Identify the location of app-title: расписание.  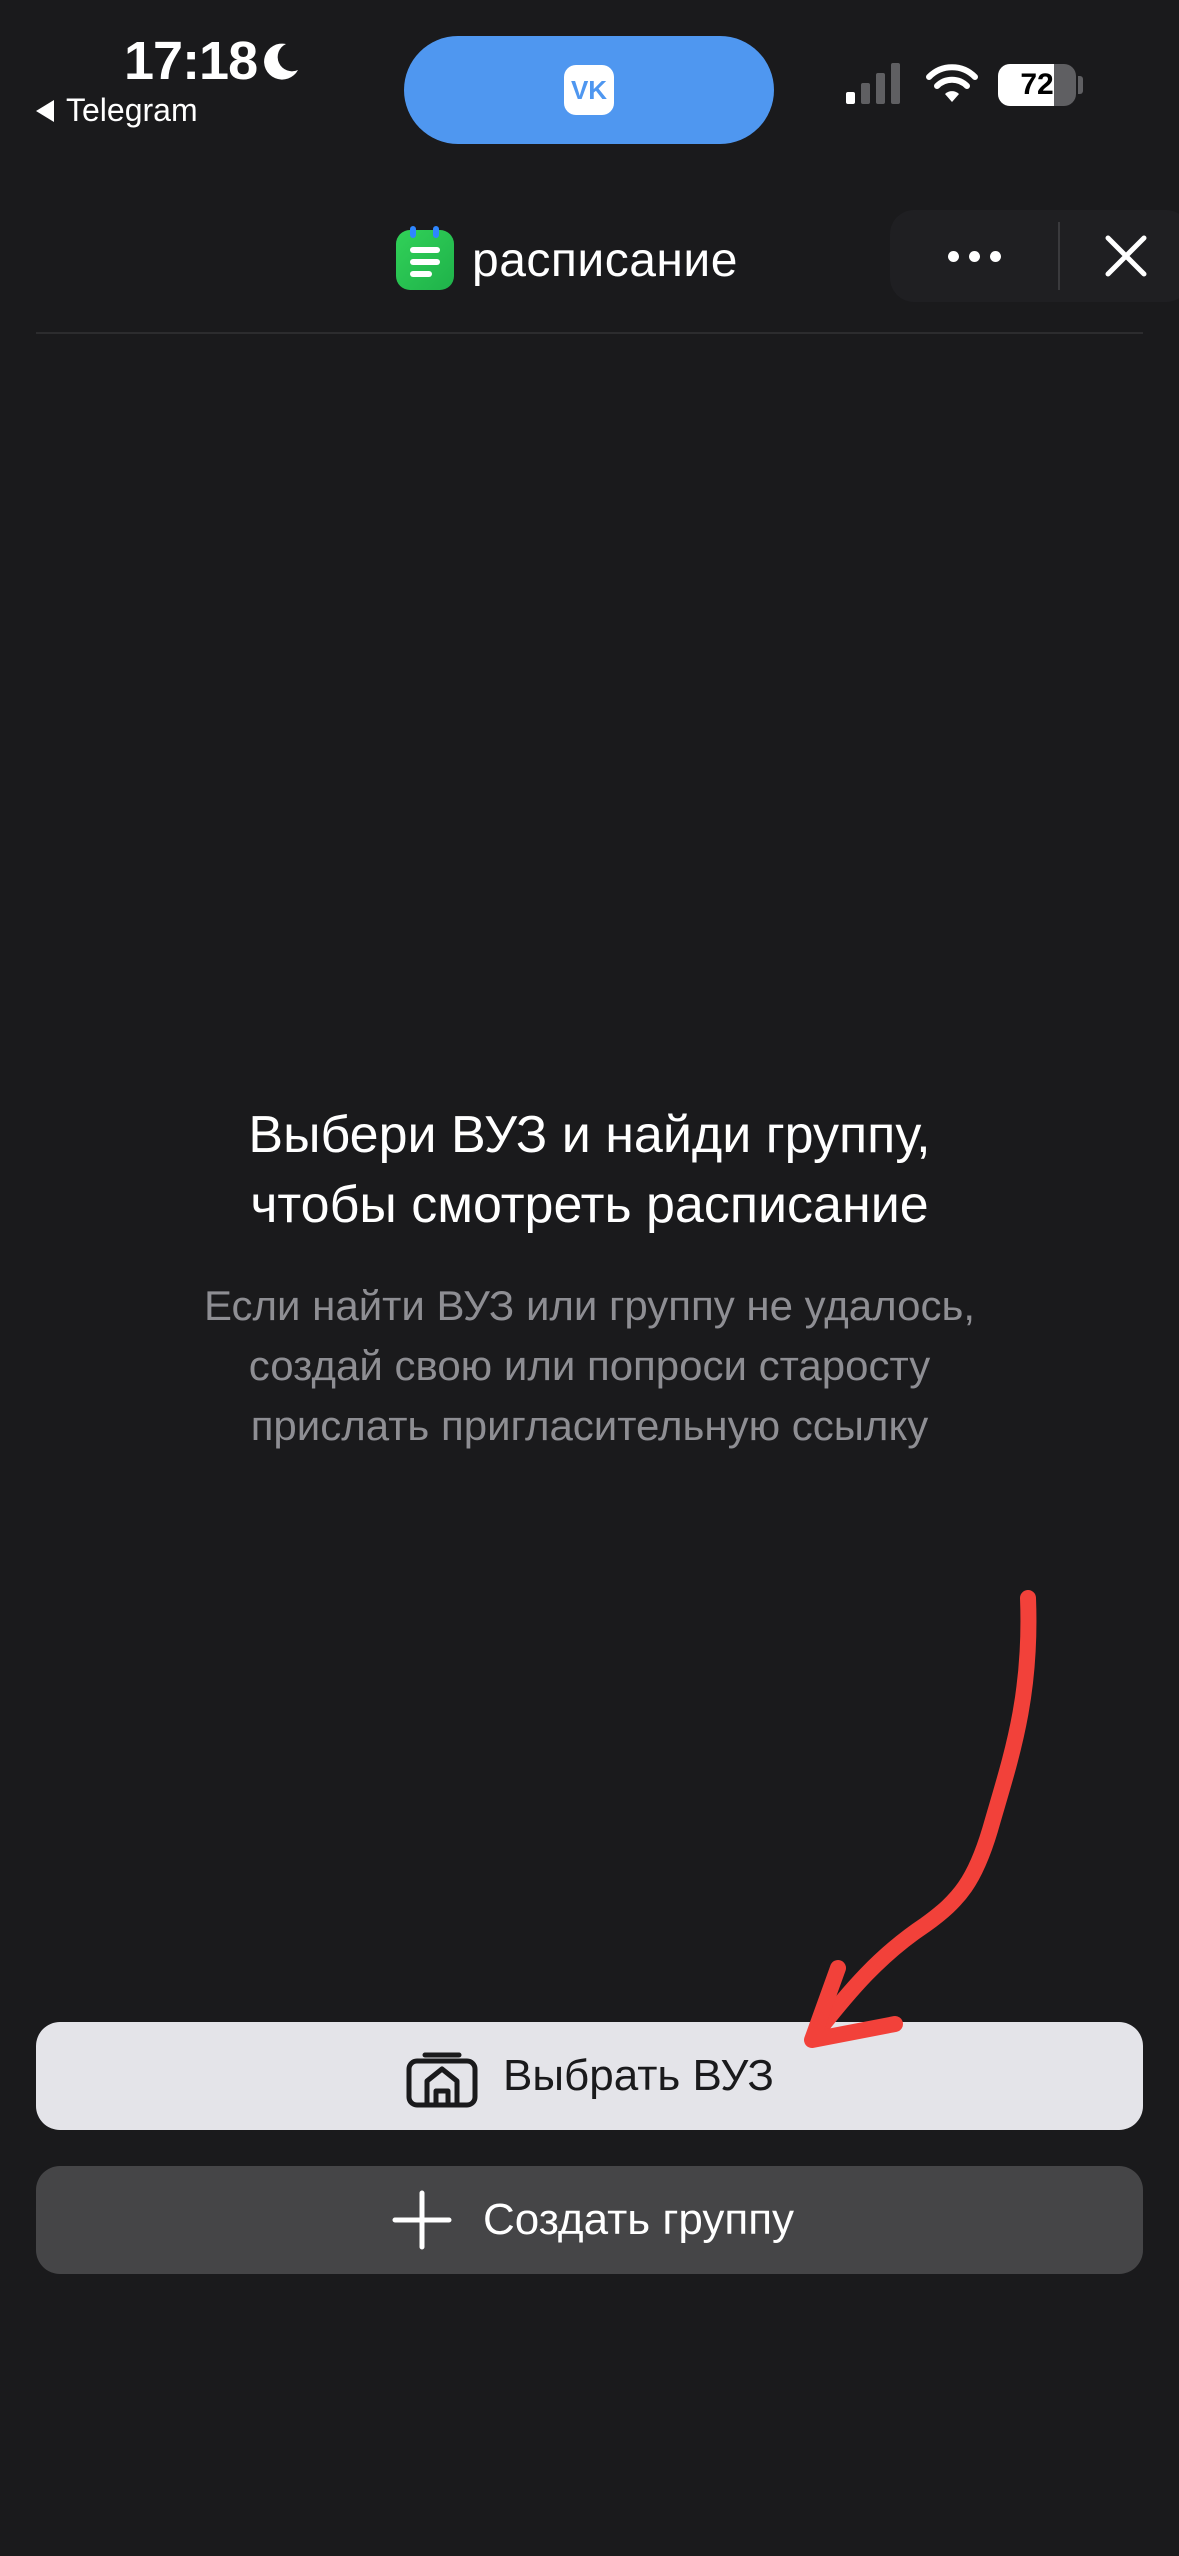
(605, 260).